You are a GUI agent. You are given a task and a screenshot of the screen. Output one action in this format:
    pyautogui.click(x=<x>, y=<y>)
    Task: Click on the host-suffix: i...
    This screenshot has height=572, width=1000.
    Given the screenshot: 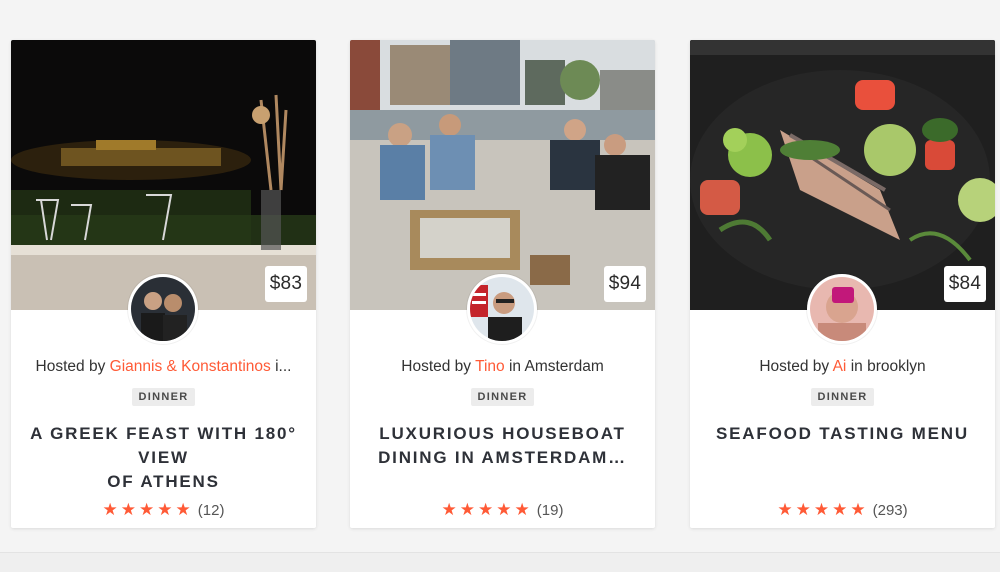 What is the action you would take?
    pyautogui.click(x=281, y=366)
    